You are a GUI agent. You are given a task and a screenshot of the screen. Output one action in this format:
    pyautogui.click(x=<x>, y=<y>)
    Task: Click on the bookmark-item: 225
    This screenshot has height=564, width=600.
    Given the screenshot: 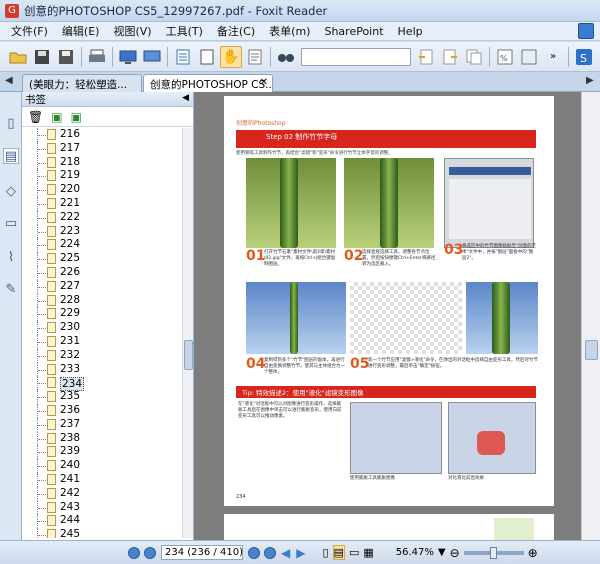 What is the action you would take?
    pyautogui.click(x=102, y=259)
    